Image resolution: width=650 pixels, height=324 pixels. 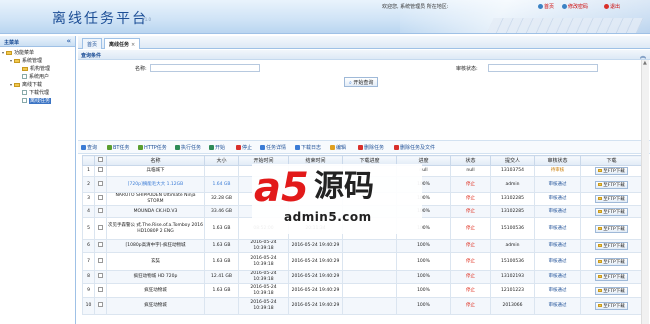 What do you see at coordinates (546, 6) in the screenshot?
I see `home-link: 首页` at bounding box center [546, 6].